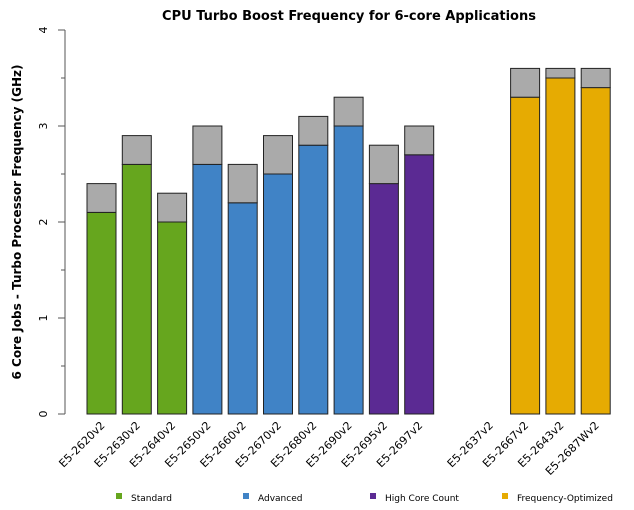 The height and width of the screenshot is (510, 634). What do you see at coordinates (43, 414) in the screenshot?
I see `y-tick-label: 0` at bounding box center [43, 414].